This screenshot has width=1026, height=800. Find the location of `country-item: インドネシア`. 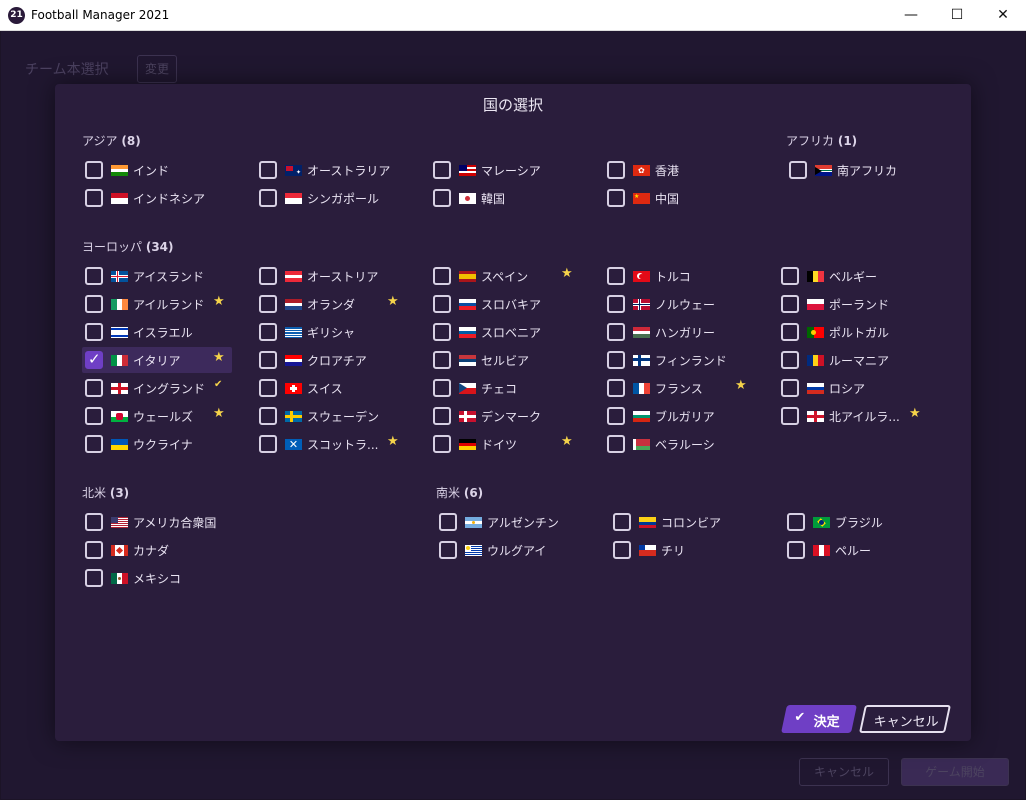

country-item: インドネシア is located at coordinates (157, 198).